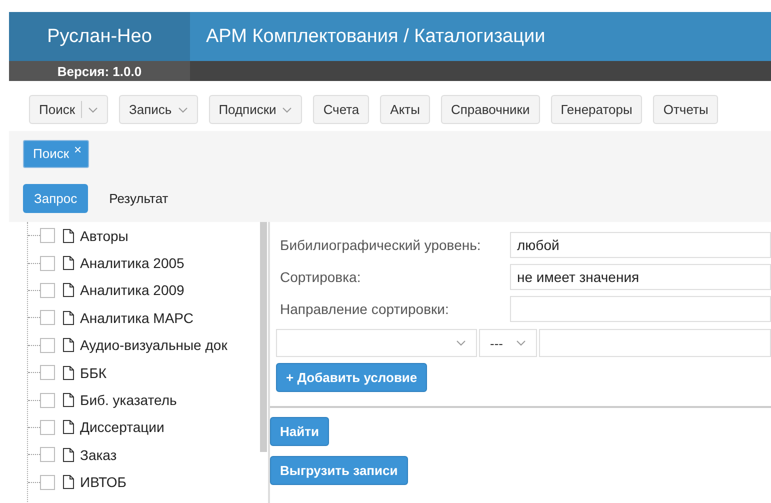  I want to click on menu-button: Акты, so click(405, 109).